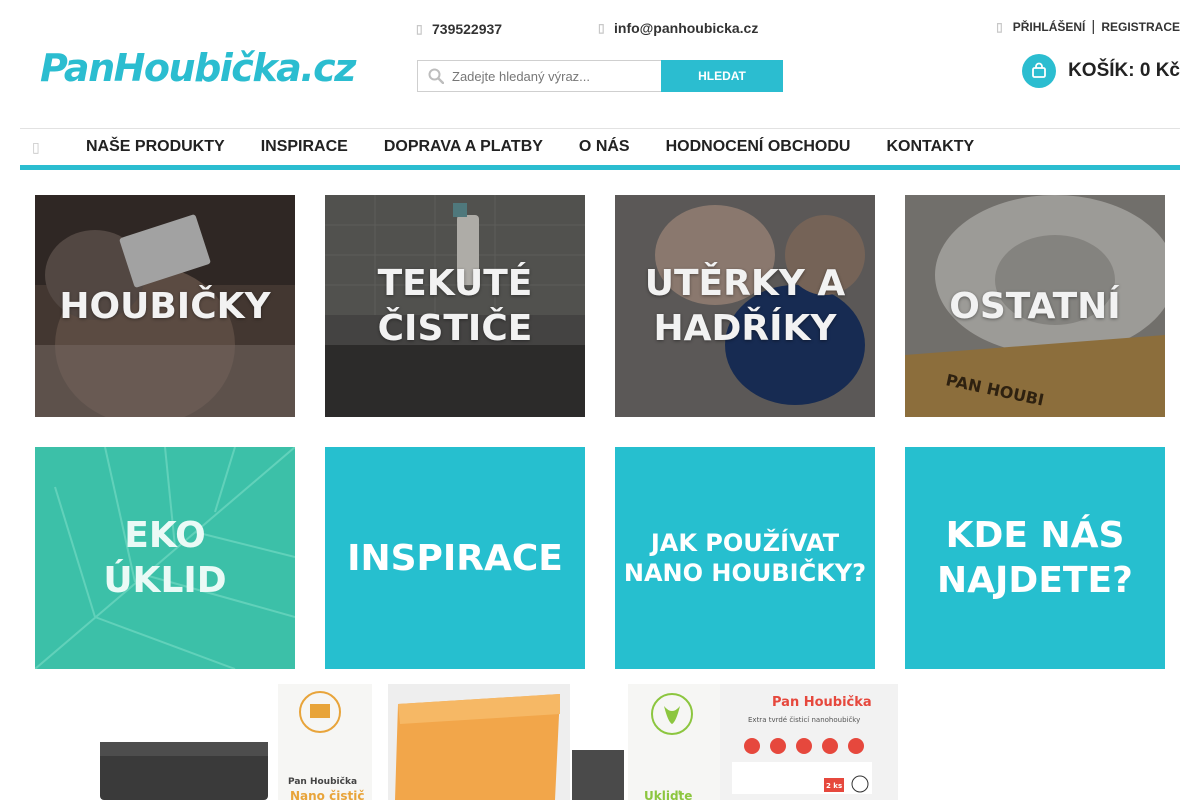 The height and width of the screenshot is (800, 1200). Describe the element at coordinates (463, 147) in the screenshot. I see `nav-item-shipping: DOPRAVA A PLATBY` at that location.